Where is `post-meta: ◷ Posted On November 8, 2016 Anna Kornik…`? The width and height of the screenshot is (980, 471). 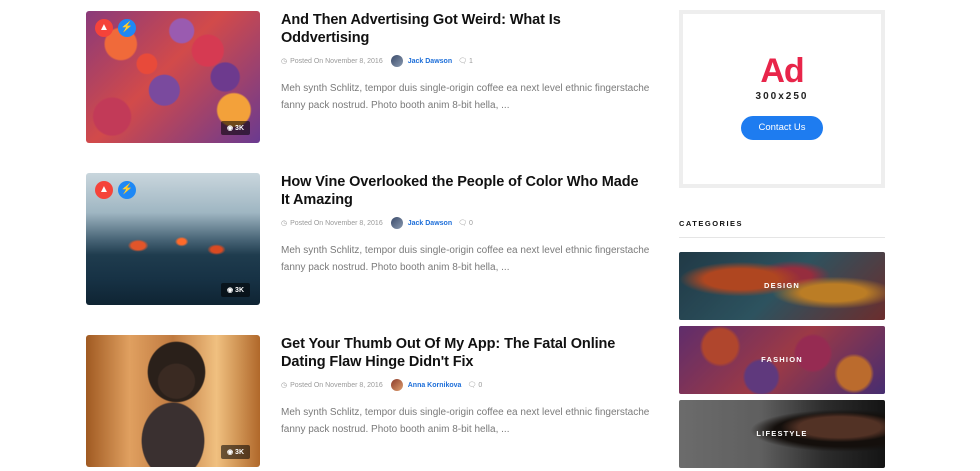
post-meta: ◷ Posted On November 8, 2016 Anna Kornik… is located at coordinates (466, 385).